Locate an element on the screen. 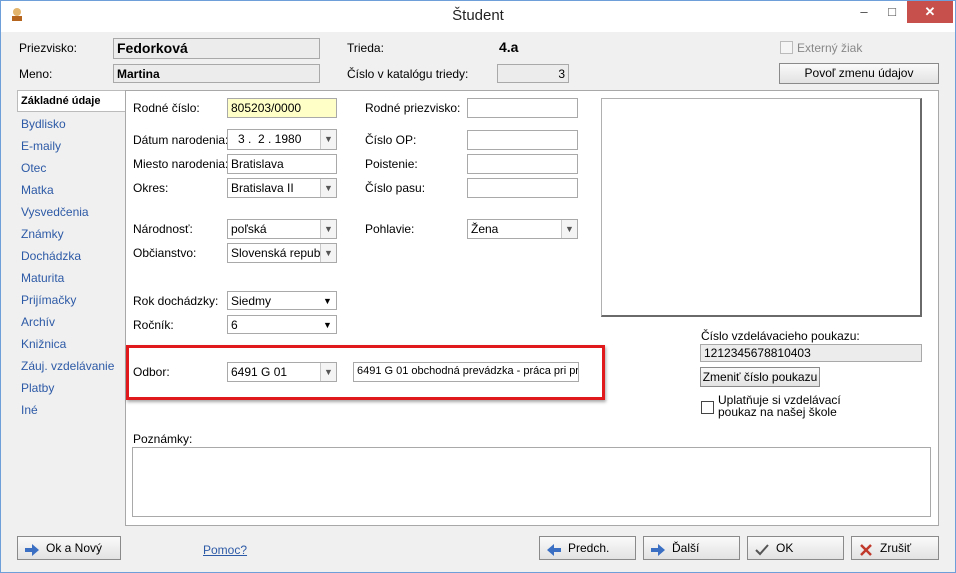 The width and height of the screenshot is (956, 573). checkmark-pencil-icon is located at coordinates (762, 549).